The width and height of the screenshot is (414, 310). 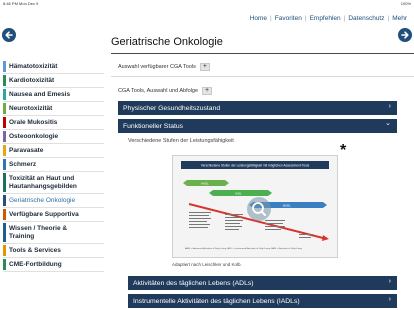 I want to click on sidebar-item-label: Kardiotoxizität, so click(x=32, y=80).